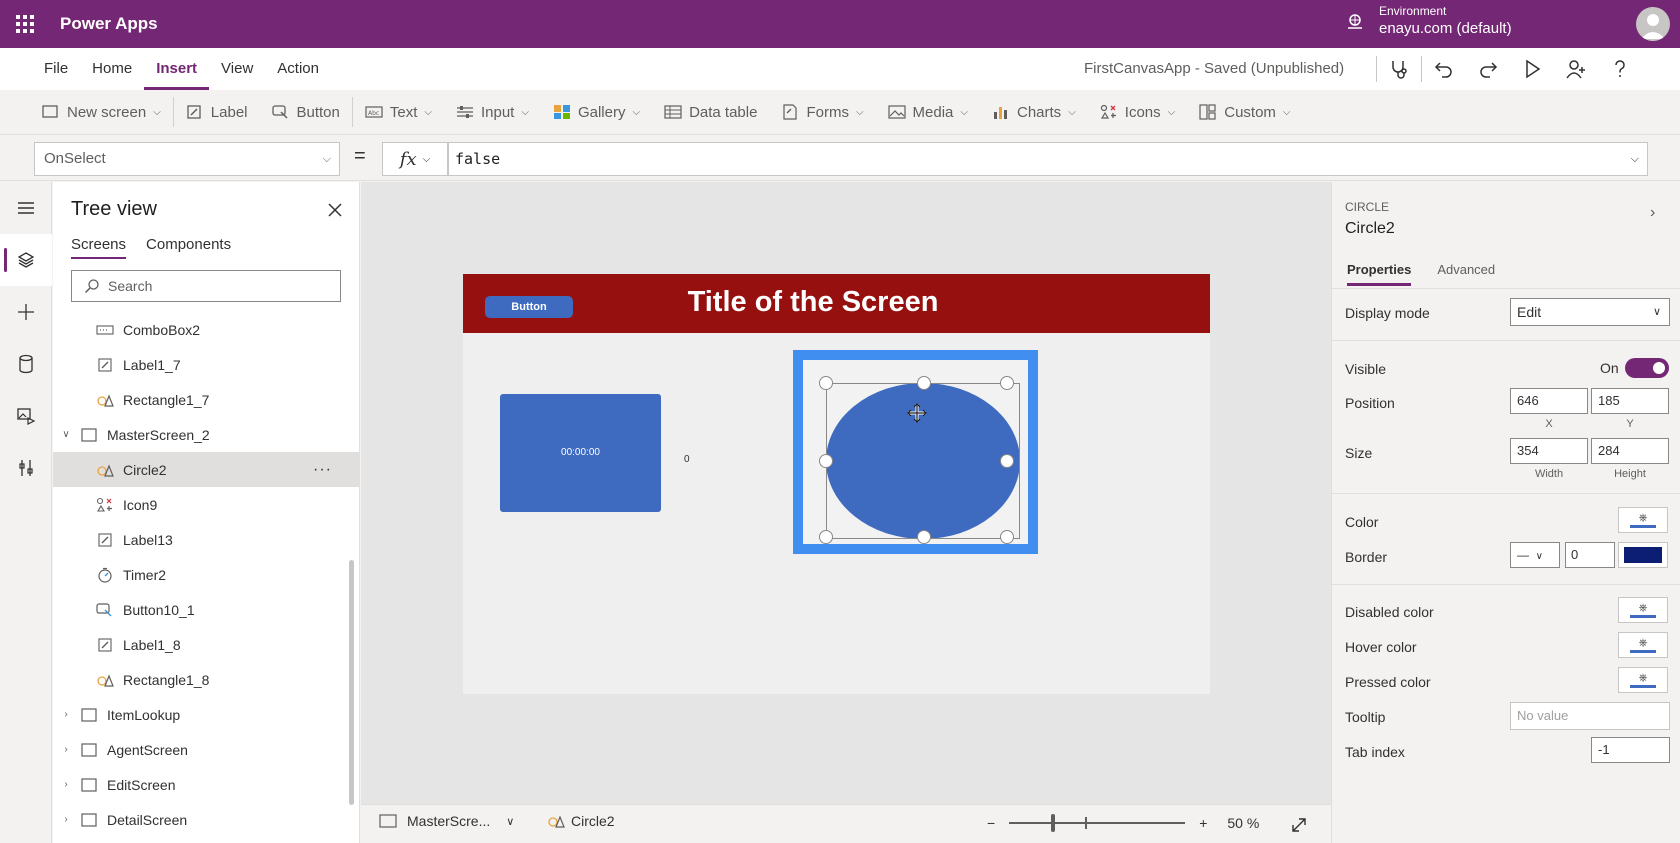 The height and width of the screenshot is (843, 1680). Describe the element at coordinates (1643, 555) in the screenshot. I see `border-color-picker` at that location.